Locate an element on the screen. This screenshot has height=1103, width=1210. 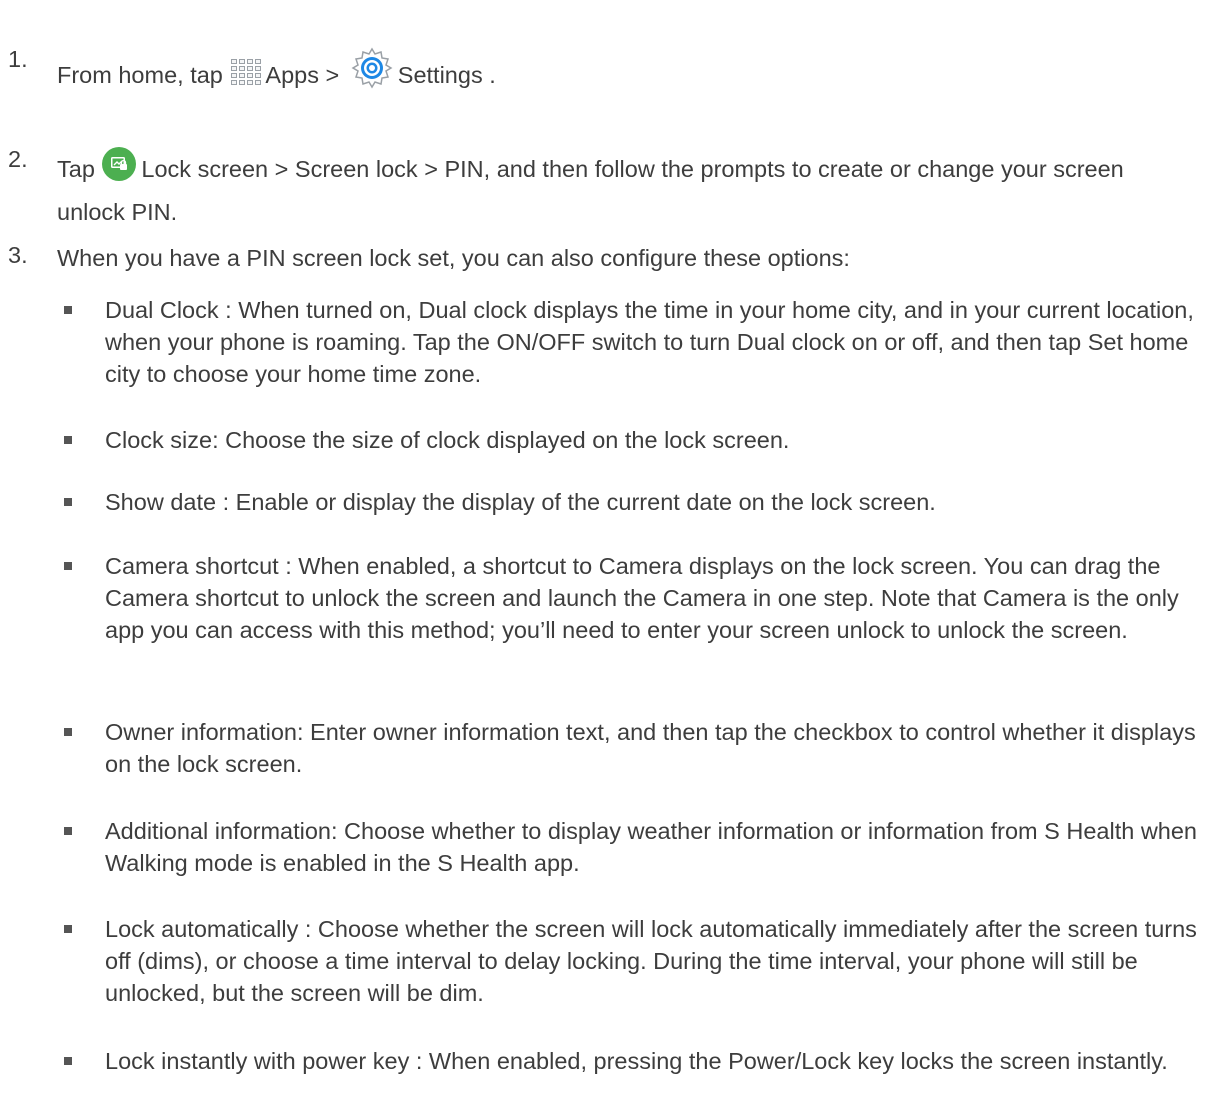
step-number: 3. is located at coordinates (18, 255).